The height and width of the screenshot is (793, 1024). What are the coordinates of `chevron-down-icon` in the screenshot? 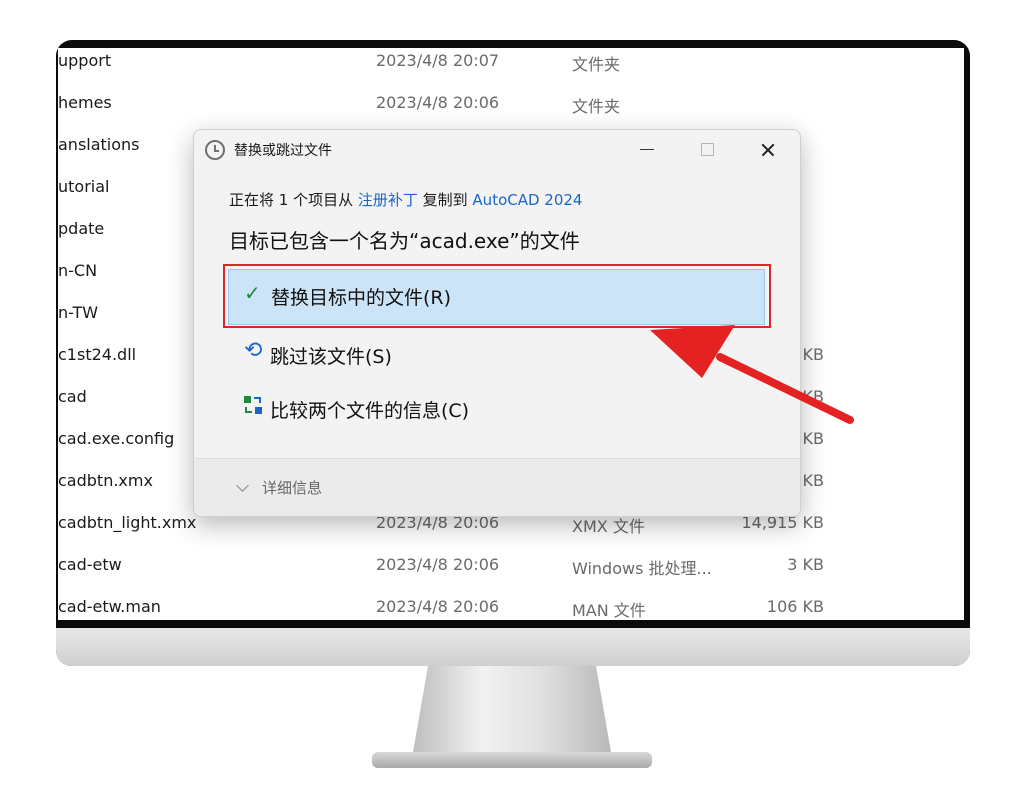 It's located at (242, 485).